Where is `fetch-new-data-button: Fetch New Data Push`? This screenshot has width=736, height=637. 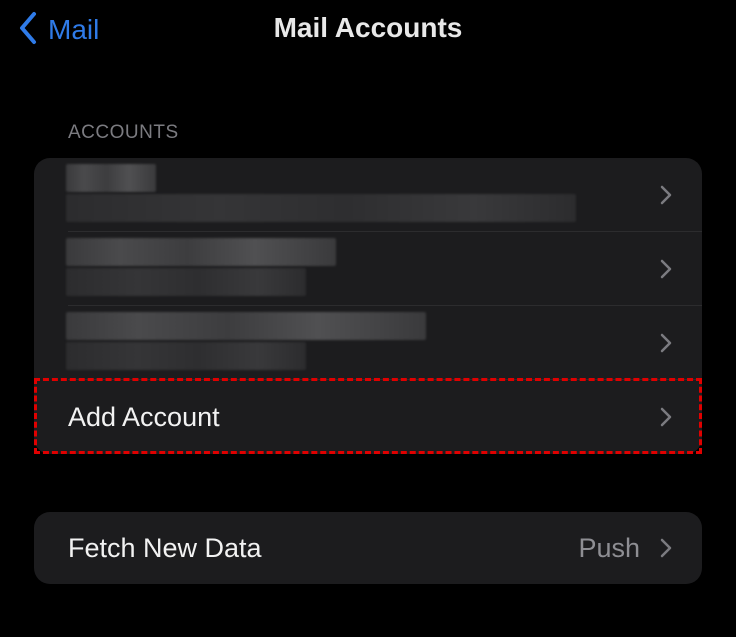
fetch-new-data-button: Fetch New Data Push is located at coordinates (368, 548).